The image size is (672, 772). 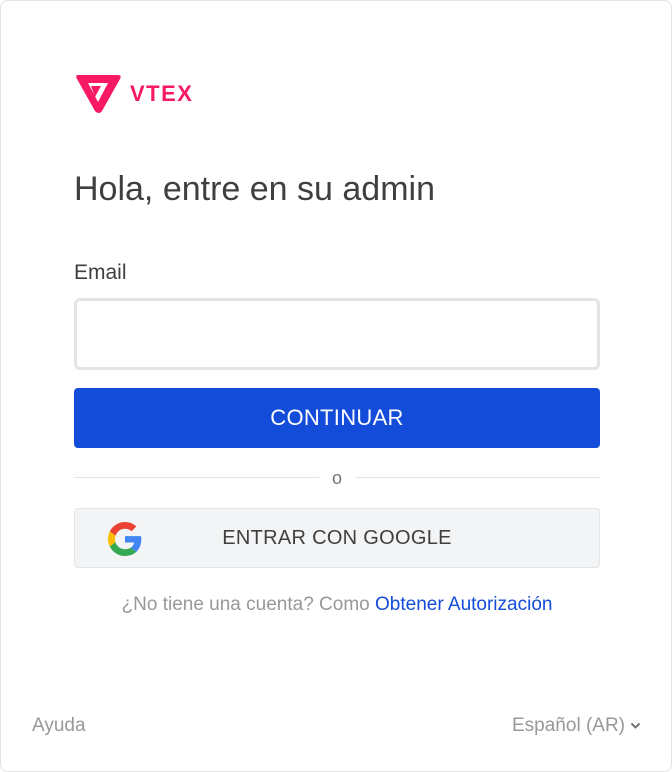 I want to click on or-divider: o, so click(x=337, y=478).